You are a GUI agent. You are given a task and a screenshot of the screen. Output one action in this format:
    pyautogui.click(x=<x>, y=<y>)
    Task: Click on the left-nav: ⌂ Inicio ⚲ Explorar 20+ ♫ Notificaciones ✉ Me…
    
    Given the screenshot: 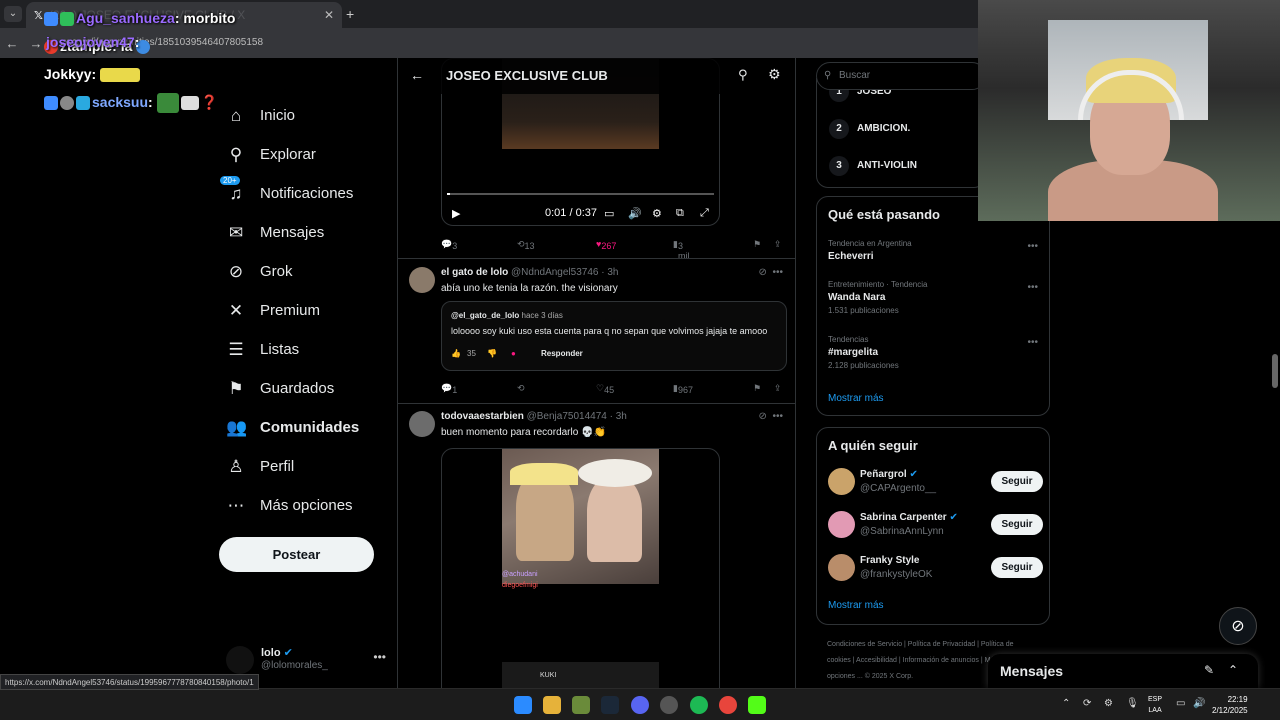 What is the action you would take?
    pyautogui.click(x=303, y=310)
    